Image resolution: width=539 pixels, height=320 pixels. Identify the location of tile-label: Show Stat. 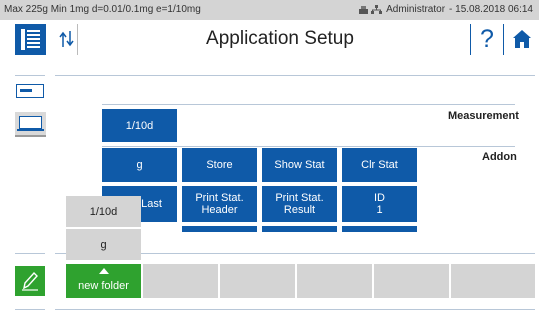
(299, 165).